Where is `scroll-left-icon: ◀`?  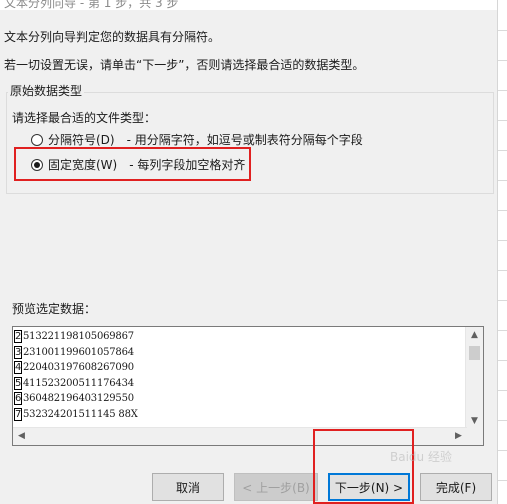 scroll-left-icon: ◀ is located at coordinates (21, 436).